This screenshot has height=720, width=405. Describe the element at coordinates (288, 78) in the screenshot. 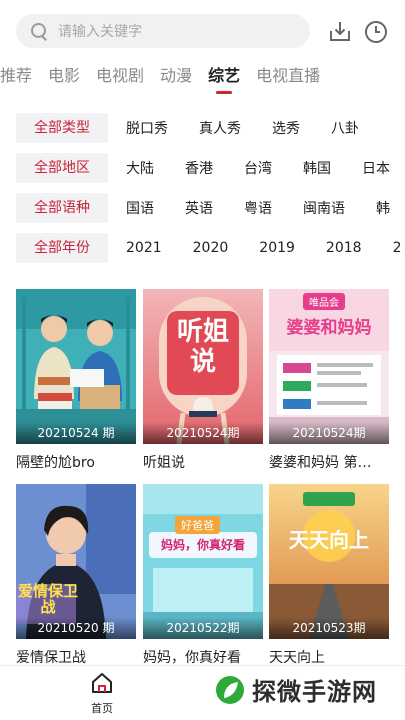

I see `tab-live-tv: 电视直播` at that location.